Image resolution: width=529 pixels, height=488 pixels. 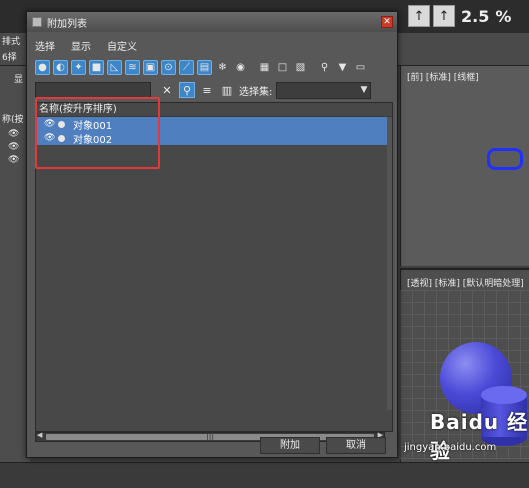 What do you see at coordinates (122, 45) in the screenshot?
I see `menu-customize: 自定义` at bounding box center [122, 45].